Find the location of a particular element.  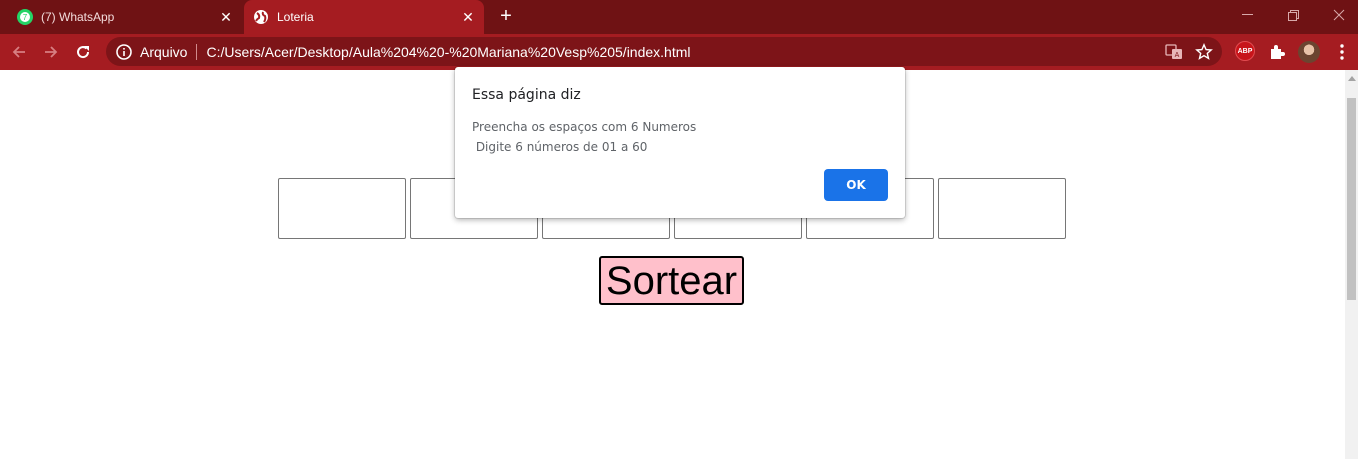

svg-text: A is located at coordinates (1177, 55).